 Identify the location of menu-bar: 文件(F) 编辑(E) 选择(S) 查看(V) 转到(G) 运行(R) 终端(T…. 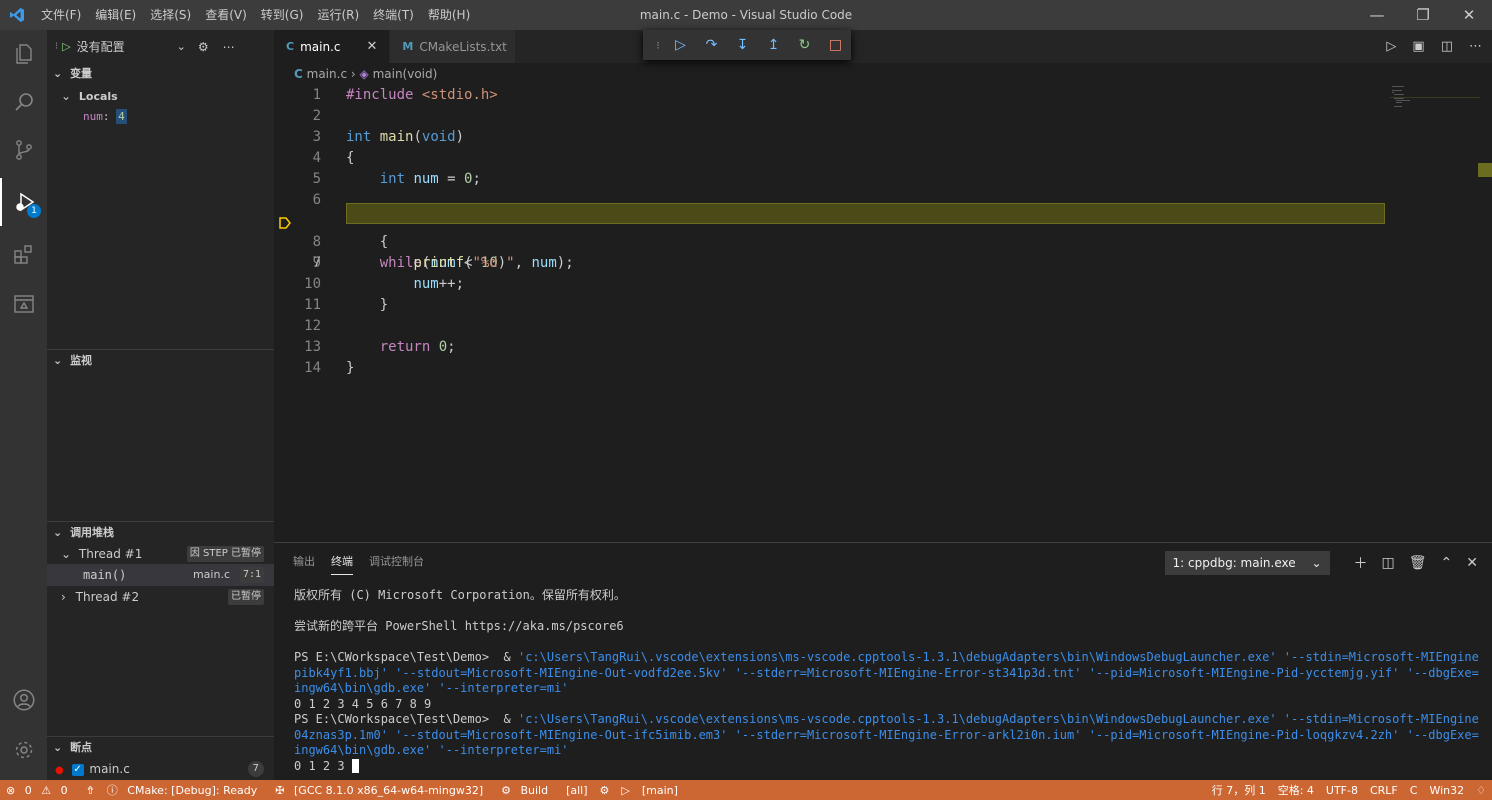
(255, 15).